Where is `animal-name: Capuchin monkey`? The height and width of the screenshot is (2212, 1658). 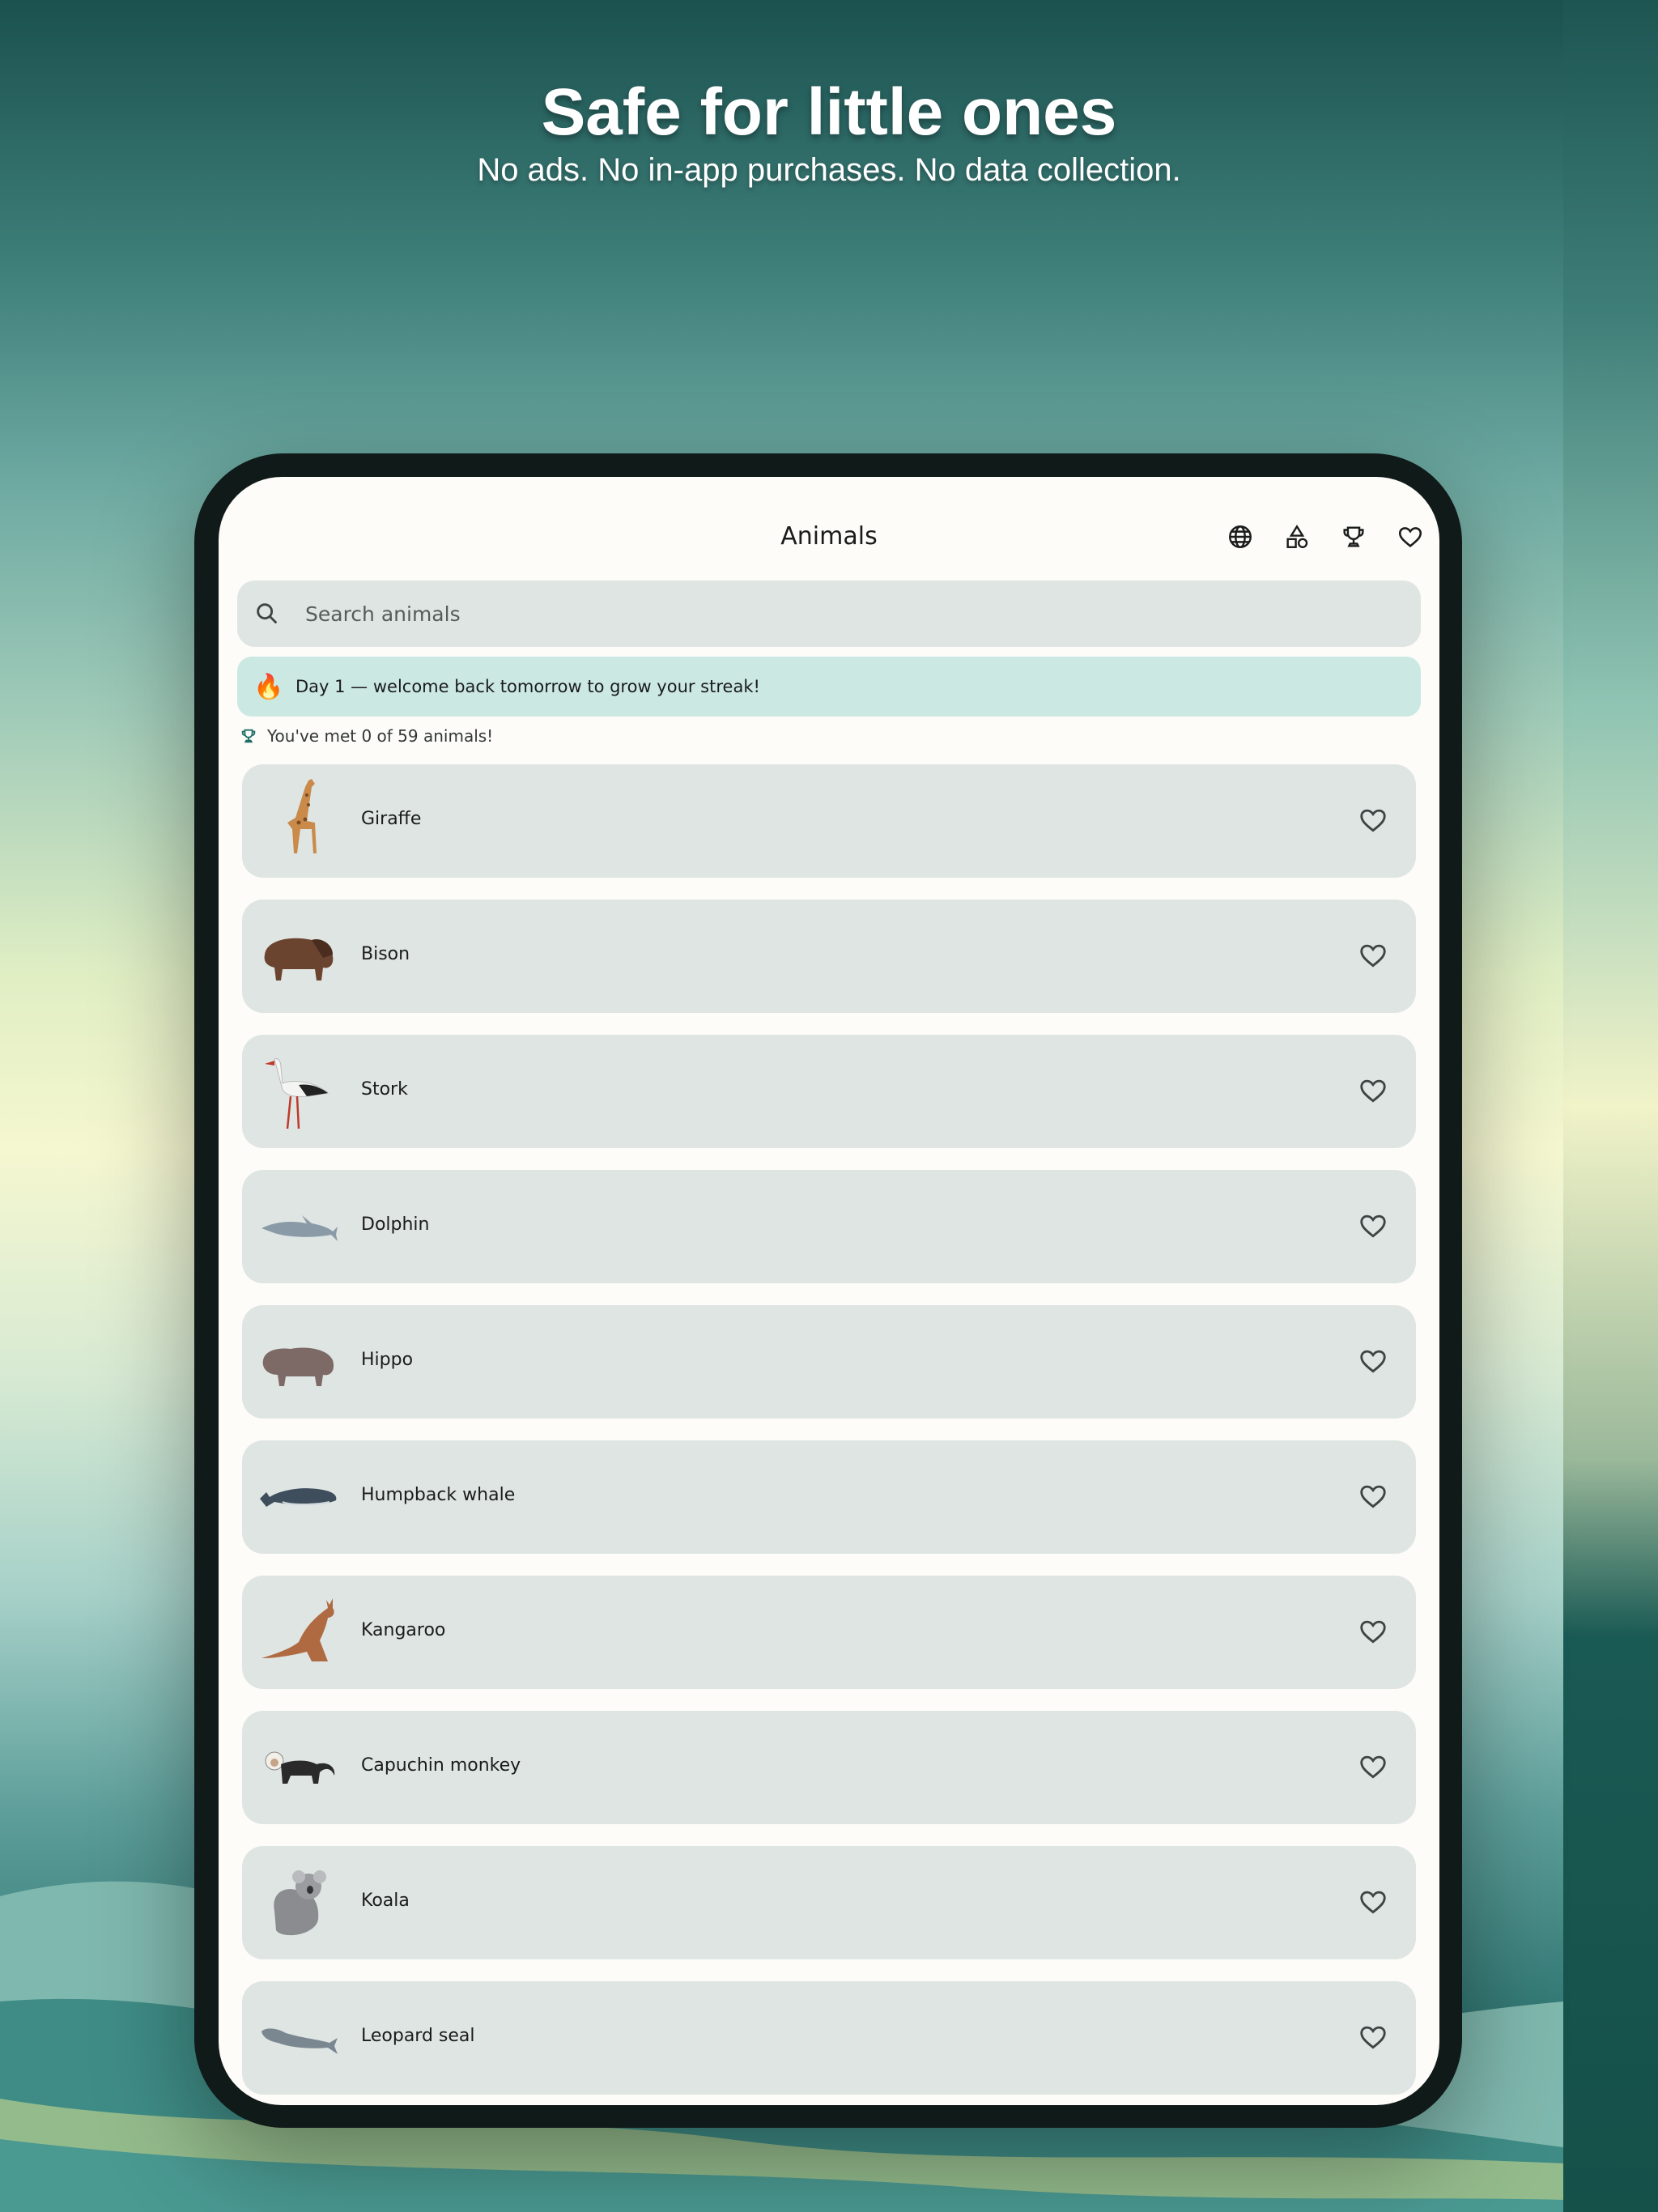 animal-name: Capuchin monkey is located at coordinates (441, 1765).